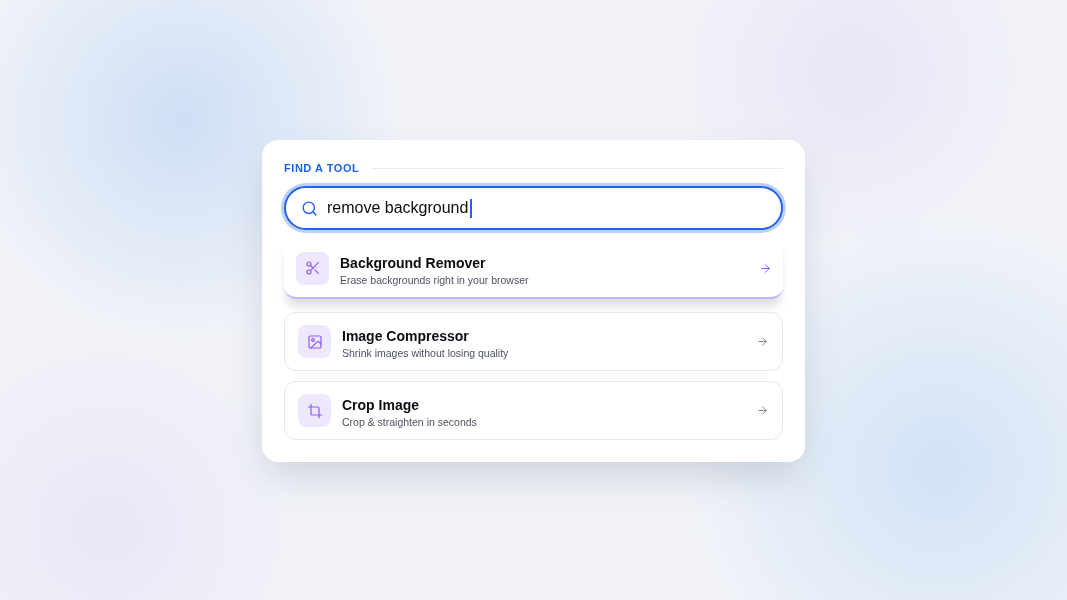 The height and width of the screenshot is (600, 1067). I want to click on search-query: remove background, so click(398, 208).